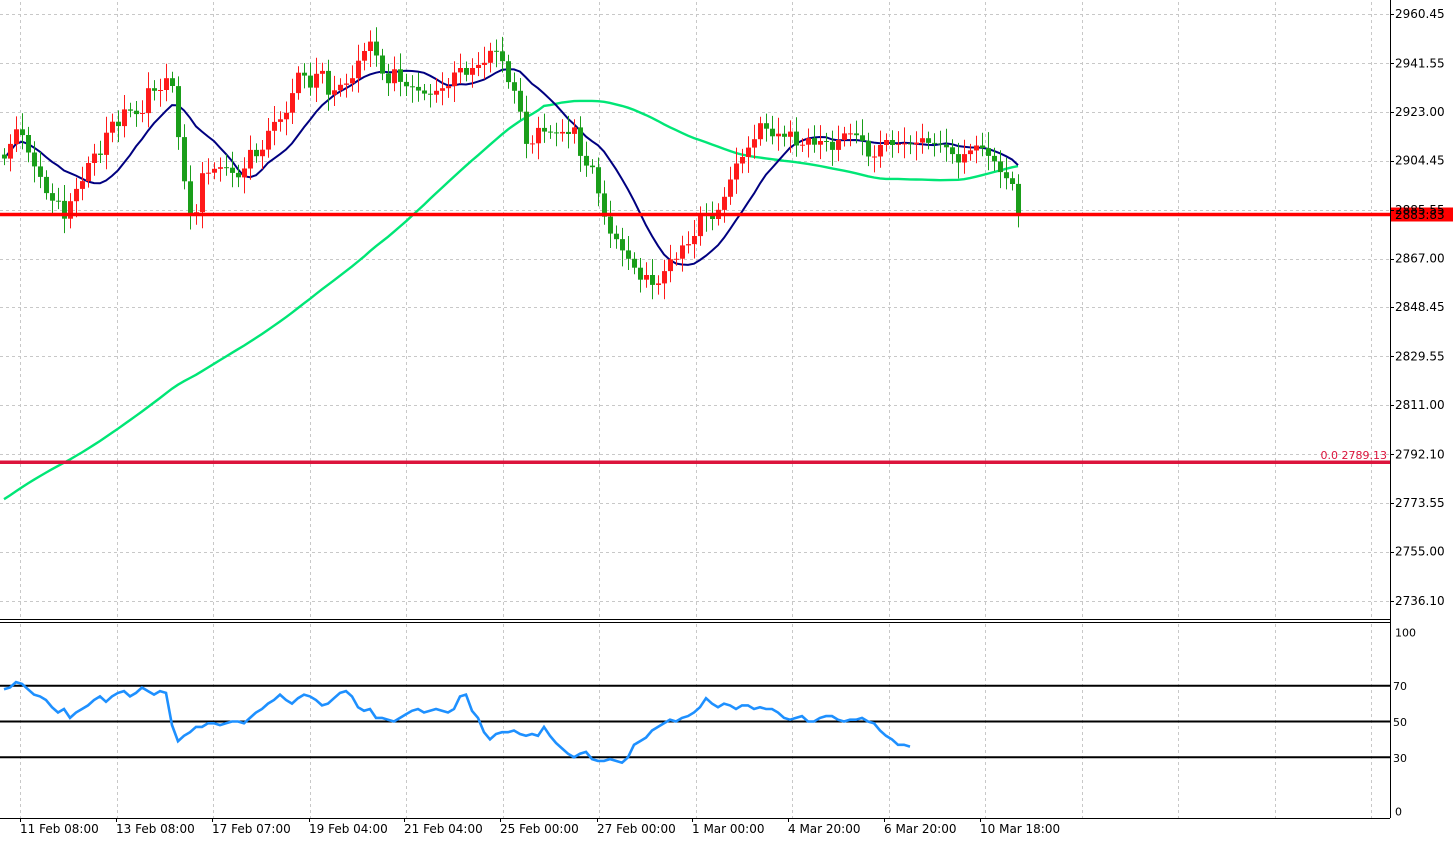  What do you see at coordinates (1400, 686) in the screenshot?
I see `osc-level-label: 70` at bounding box center [1400, 686].